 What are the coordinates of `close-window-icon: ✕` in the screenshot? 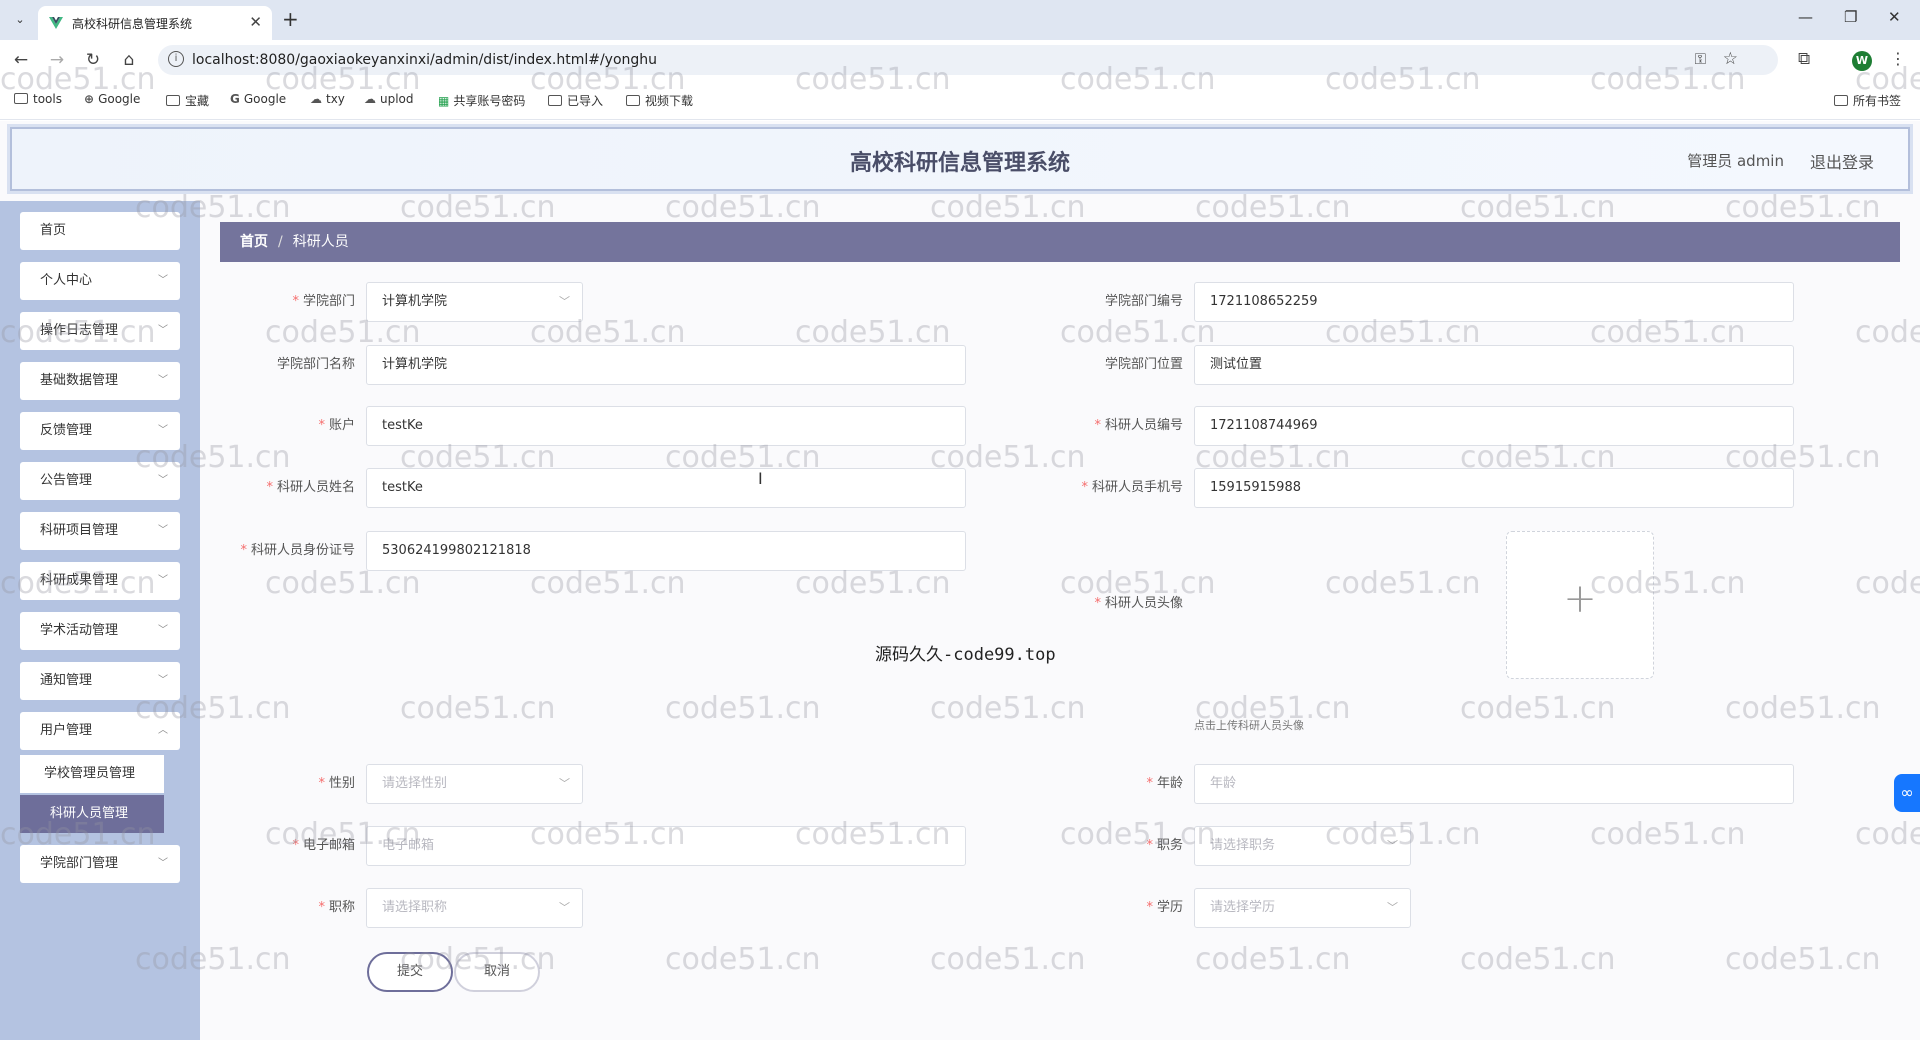 It's located at (1894, 17).